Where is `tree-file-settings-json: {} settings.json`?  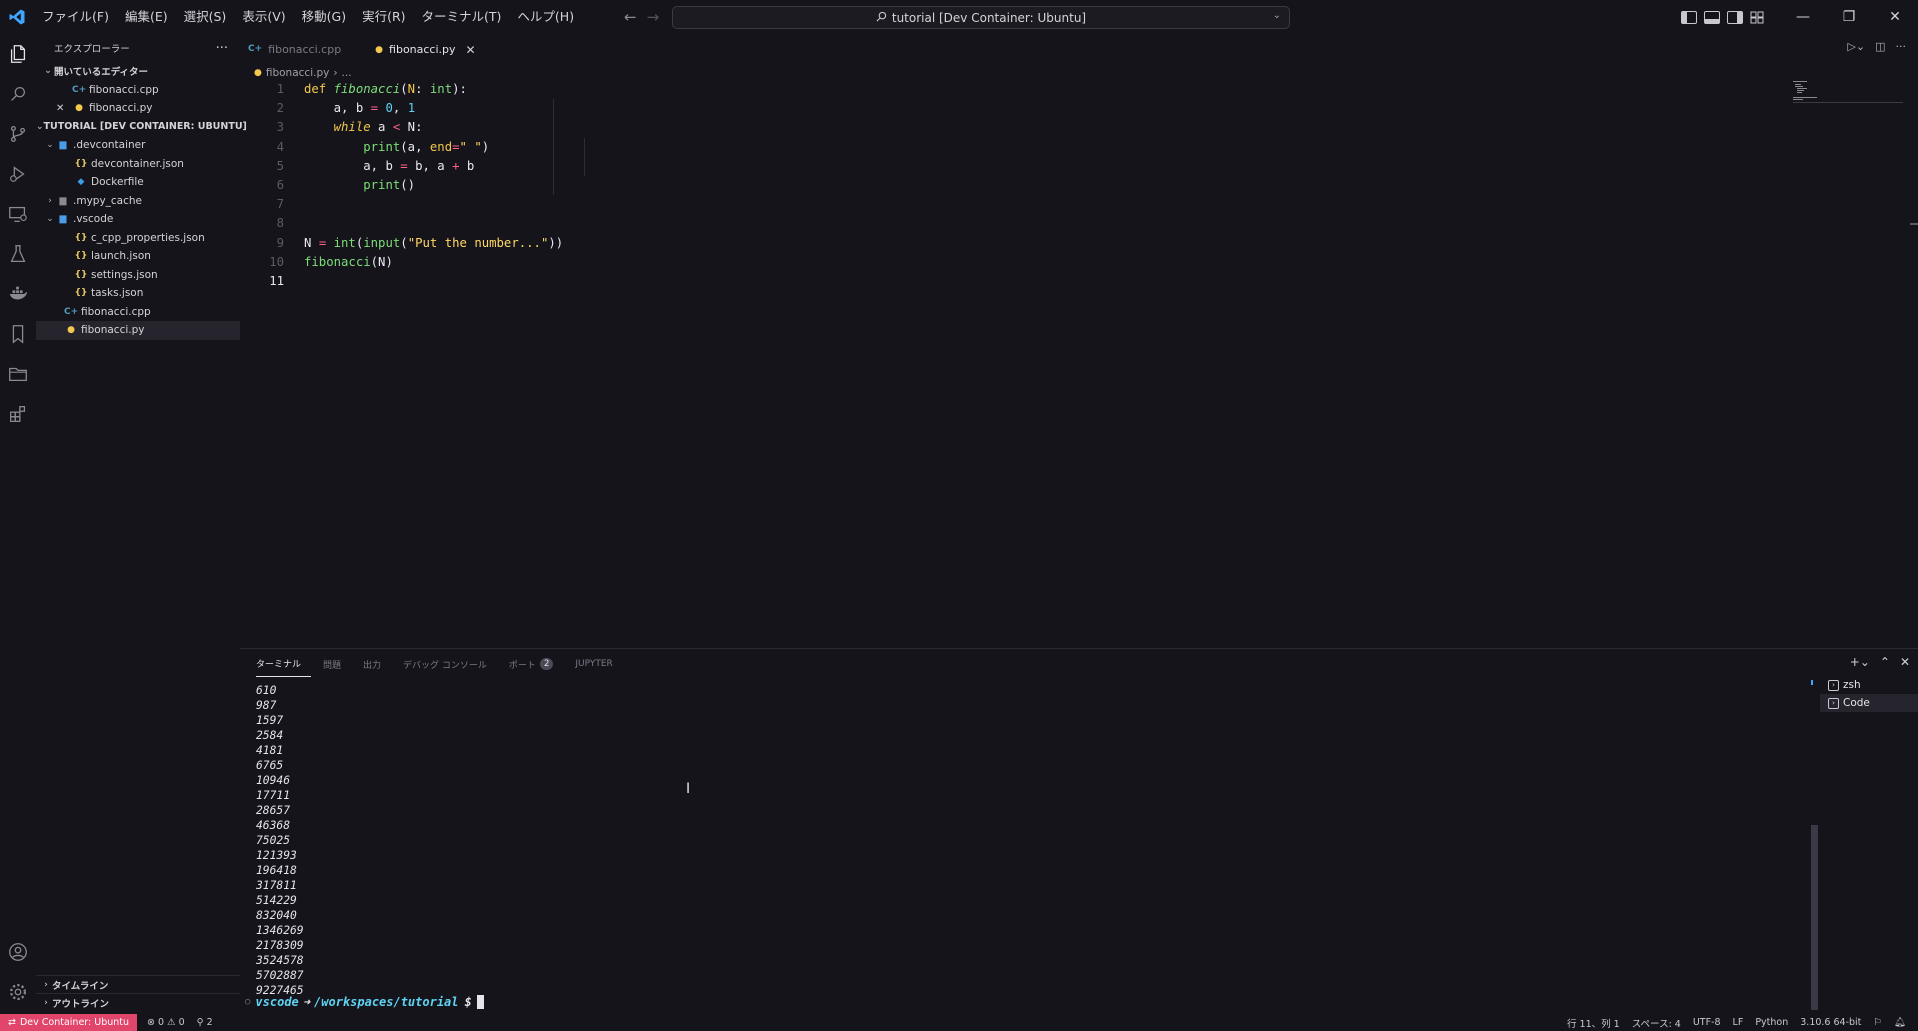 tree-file-settings-json: {} settings.json is located at coordinates (138, 275).